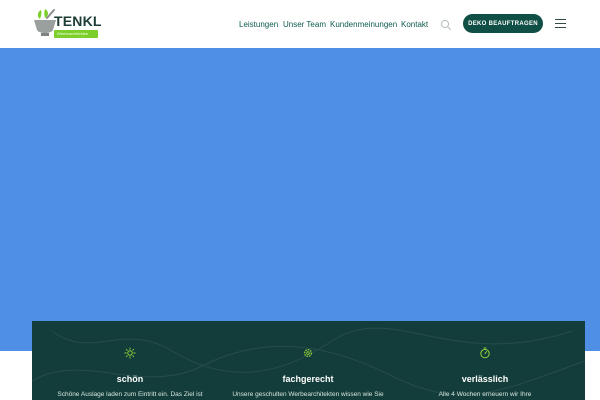 This screenshot has width=600, height=400. I want to click on nav-link-kundenmeinungen: Kundenmeinungen, so click(363, 24).